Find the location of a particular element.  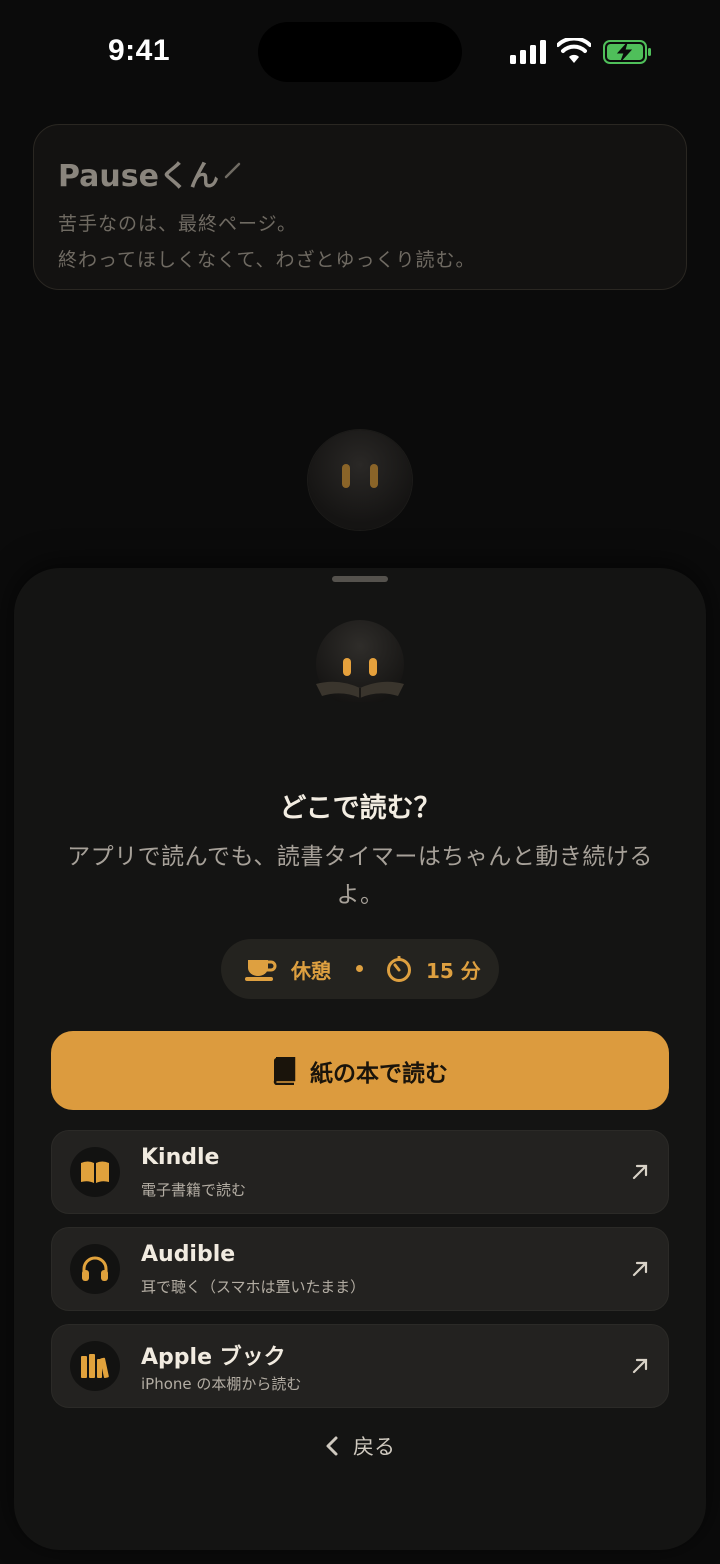

option-kindle-icon-wrap is located at coordinates (95, 1172).